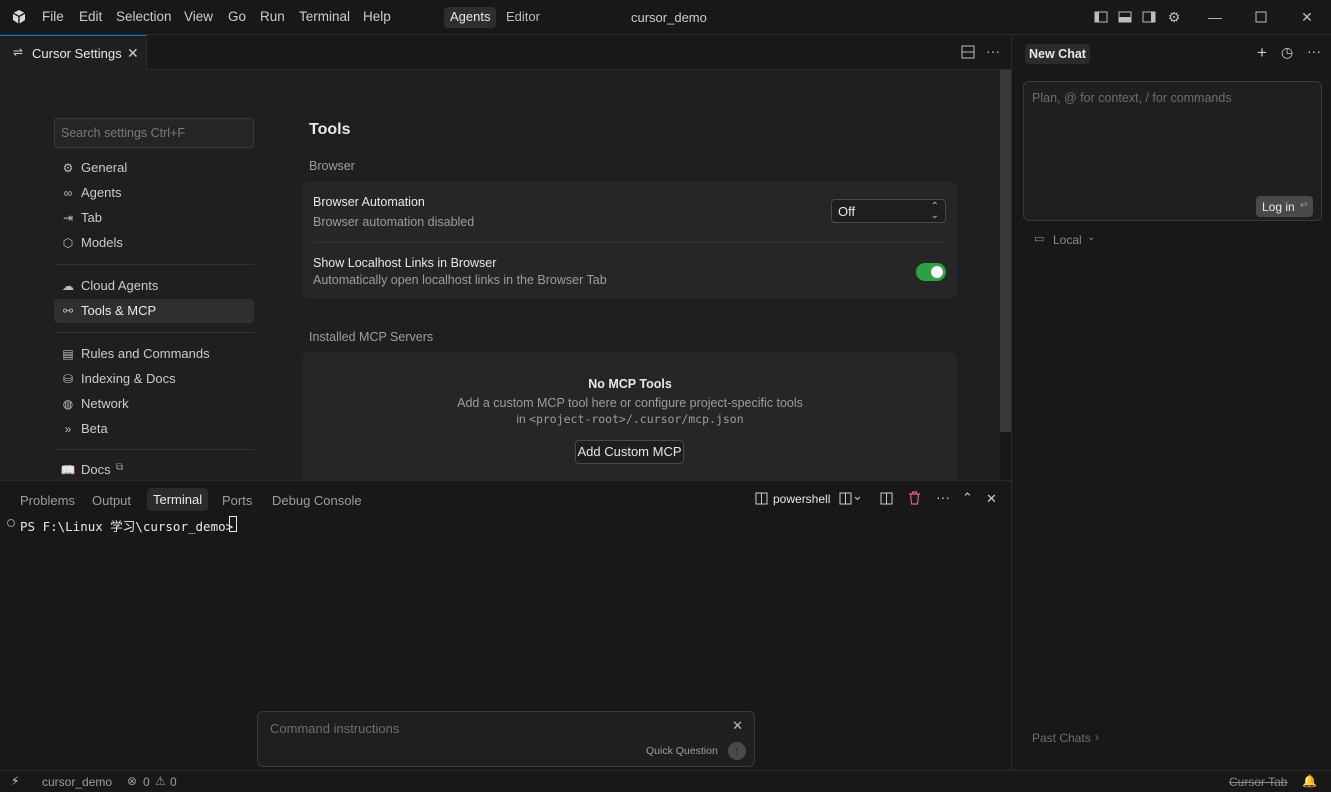  What do you see at coordinates (847, 211) in the screenshot?
I see `select-value: Off` at bounding box center [847, 211].